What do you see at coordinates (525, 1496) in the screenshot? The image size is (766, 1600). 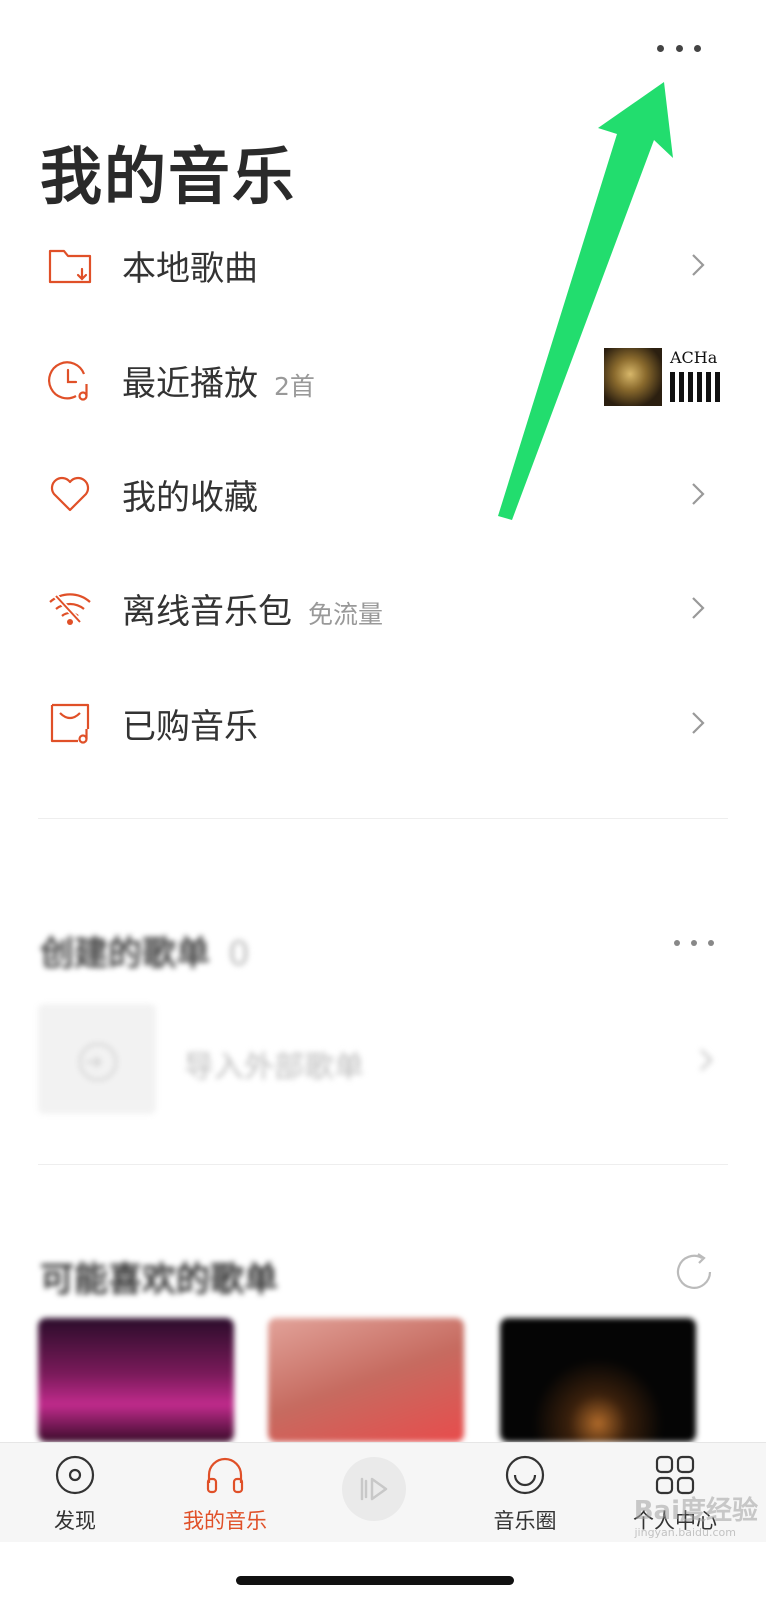 I see `tab-music-circle: 音乐圈` at bounding box center [525, 1496].